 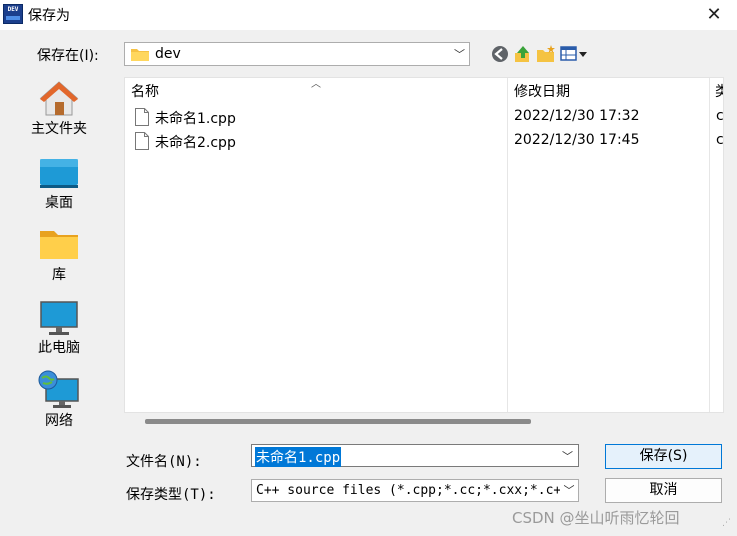 I want to click on place-label: 此电脑, so click(x=59, y=348).